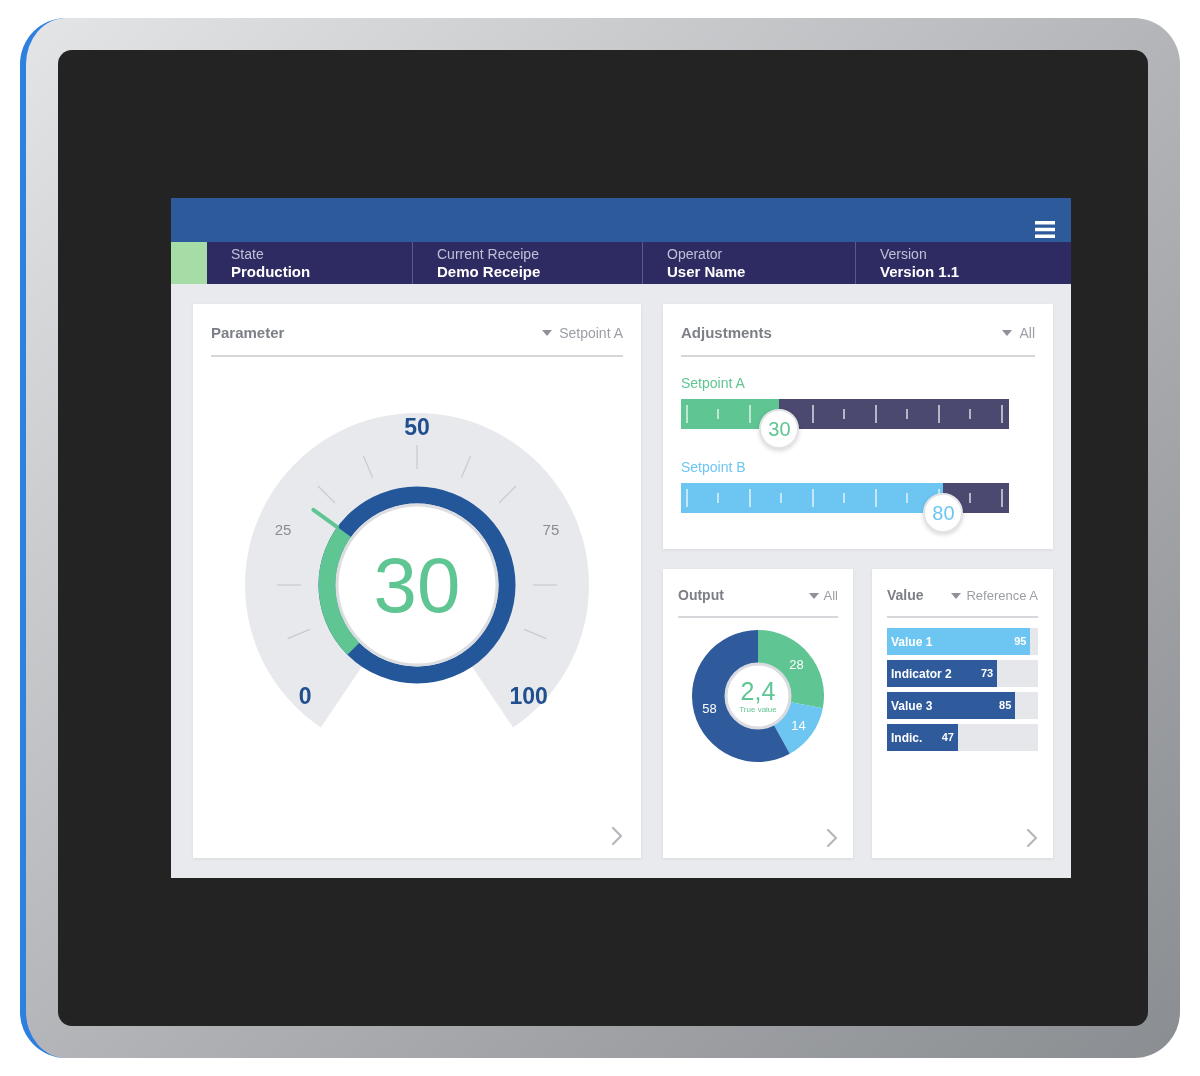 This screenshot has width=1200, height=1076. I want to click on slice-value-label: 58, so click(709, 709).